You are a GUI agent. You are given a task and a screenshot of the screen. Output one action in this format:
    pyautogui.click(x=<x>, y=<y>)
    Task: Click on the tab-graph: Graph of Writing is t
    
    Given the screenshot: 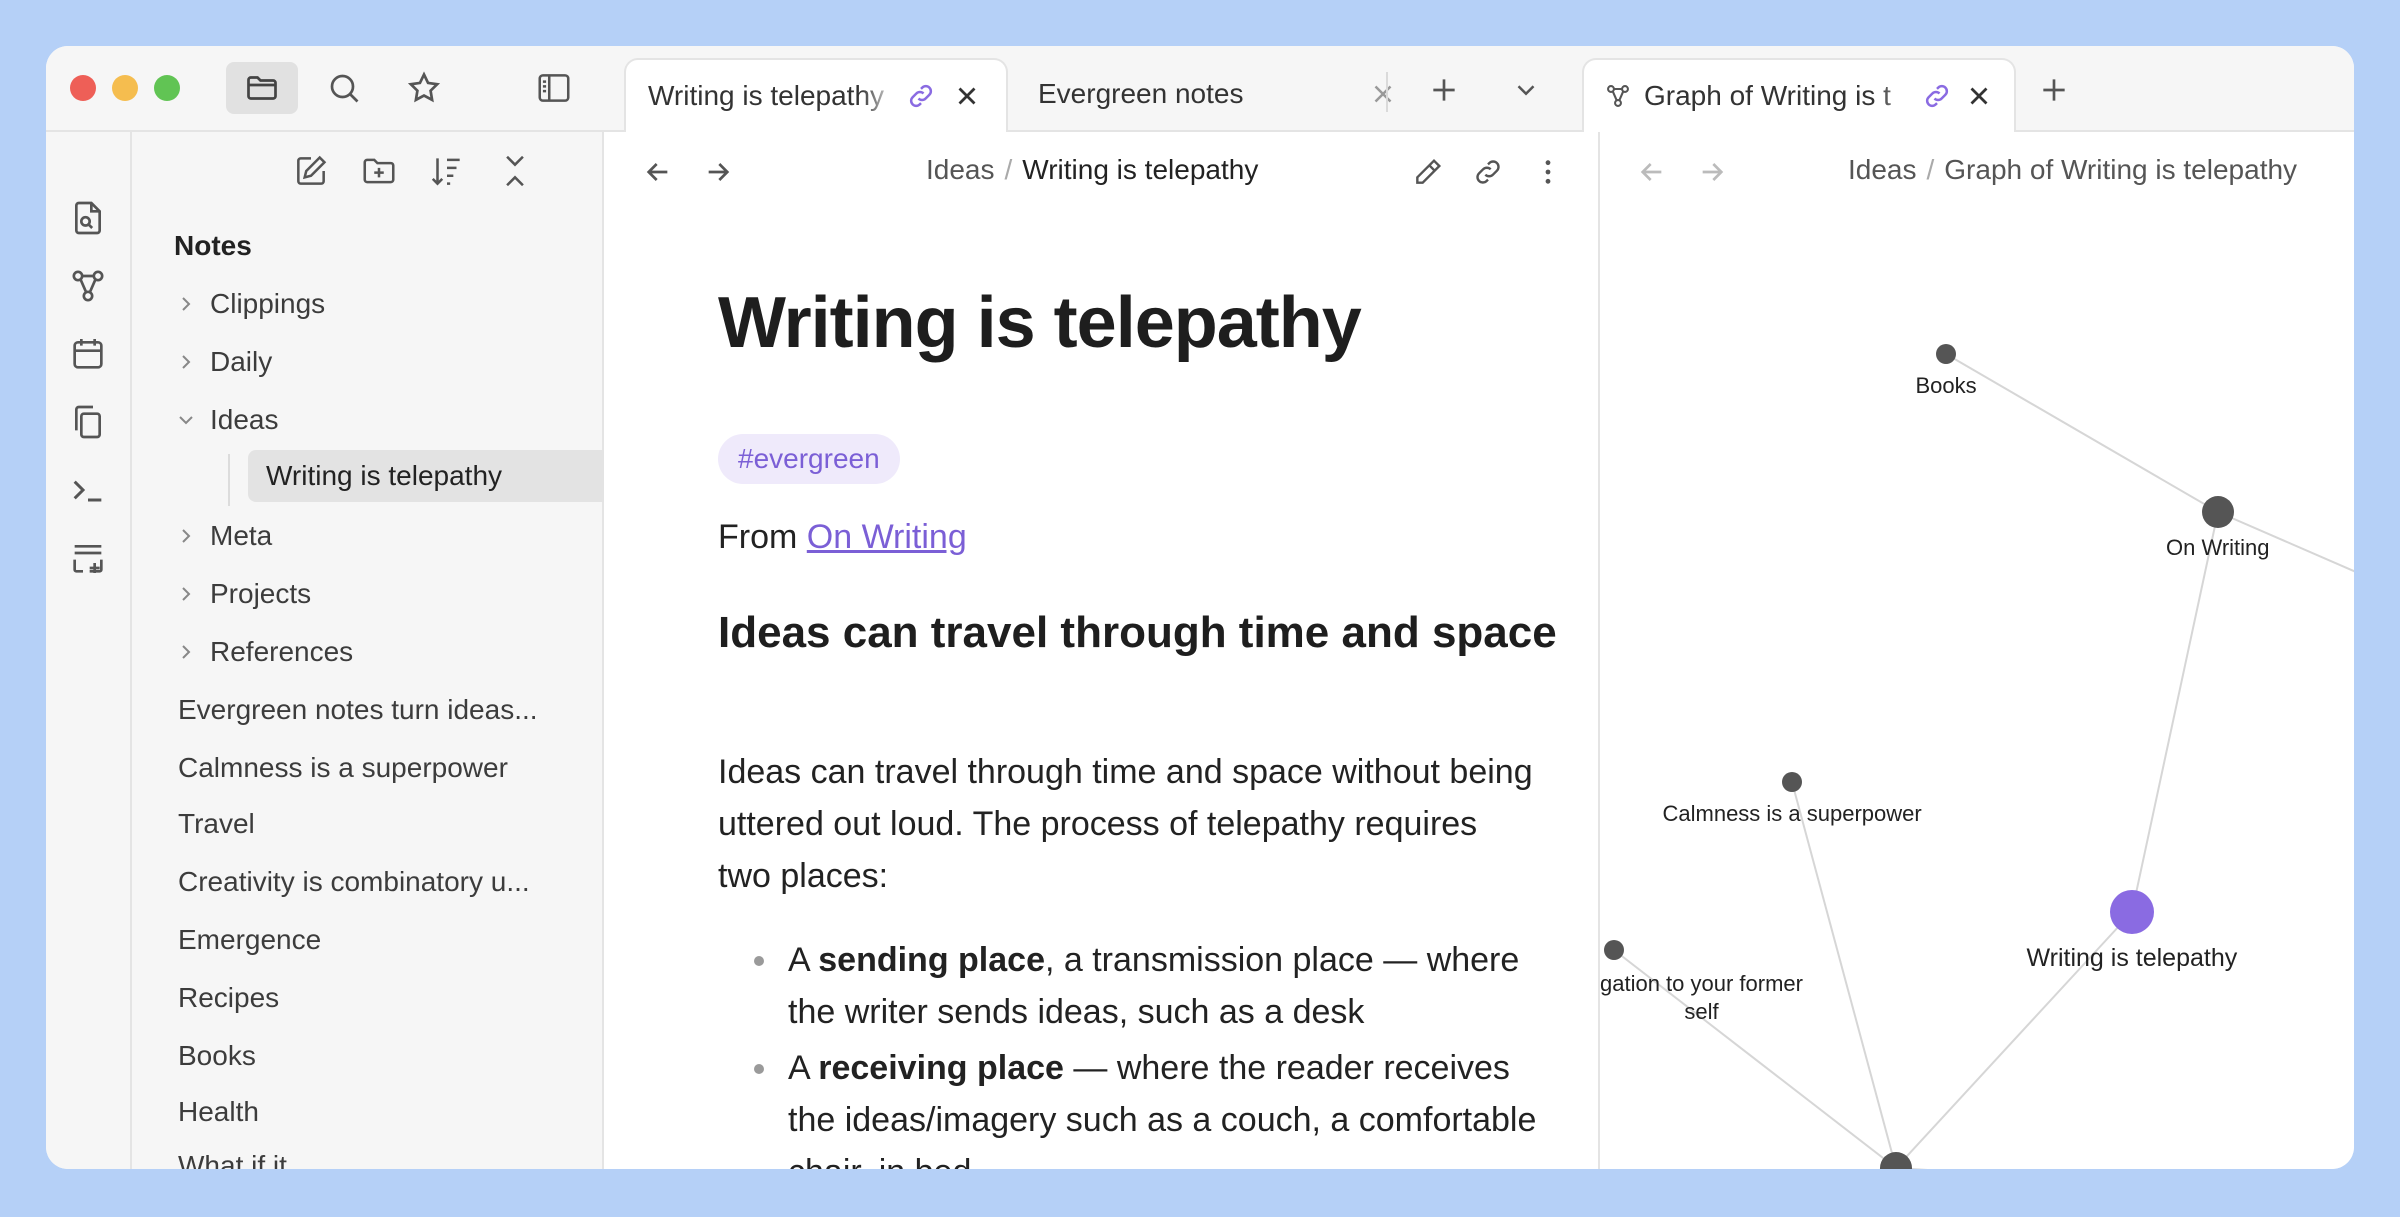 What is the action you would take?
    pyautogui.click(x=1799, y=95)
    